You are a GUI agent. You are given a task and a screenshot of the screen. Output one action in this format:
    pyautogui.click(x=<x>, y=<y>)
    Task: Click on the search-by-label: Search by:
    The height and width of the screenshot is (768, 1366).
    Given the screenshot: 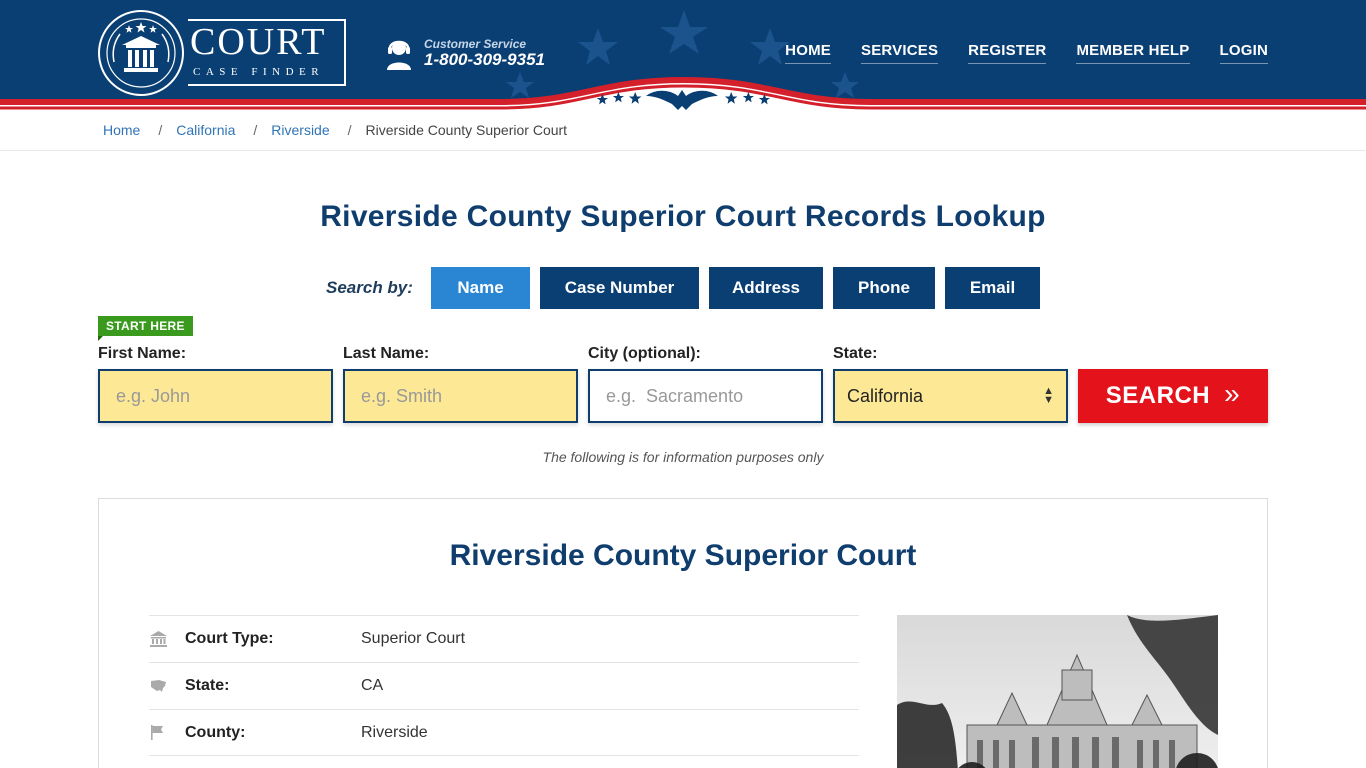 What is the action you would take?
    pyautogui.click(x=369, y=287)
    